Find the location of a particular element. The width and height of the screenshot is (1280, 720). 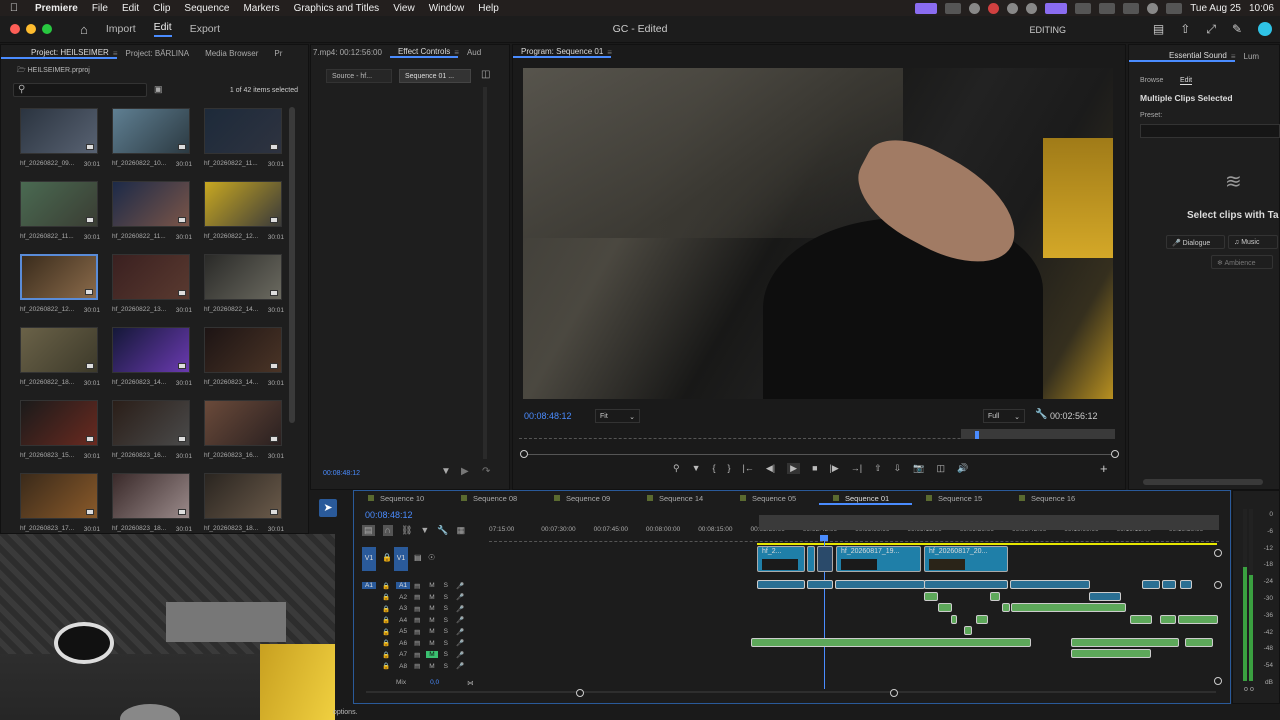

play-stop-icon: ▶ is located at coordinates (794, 468).